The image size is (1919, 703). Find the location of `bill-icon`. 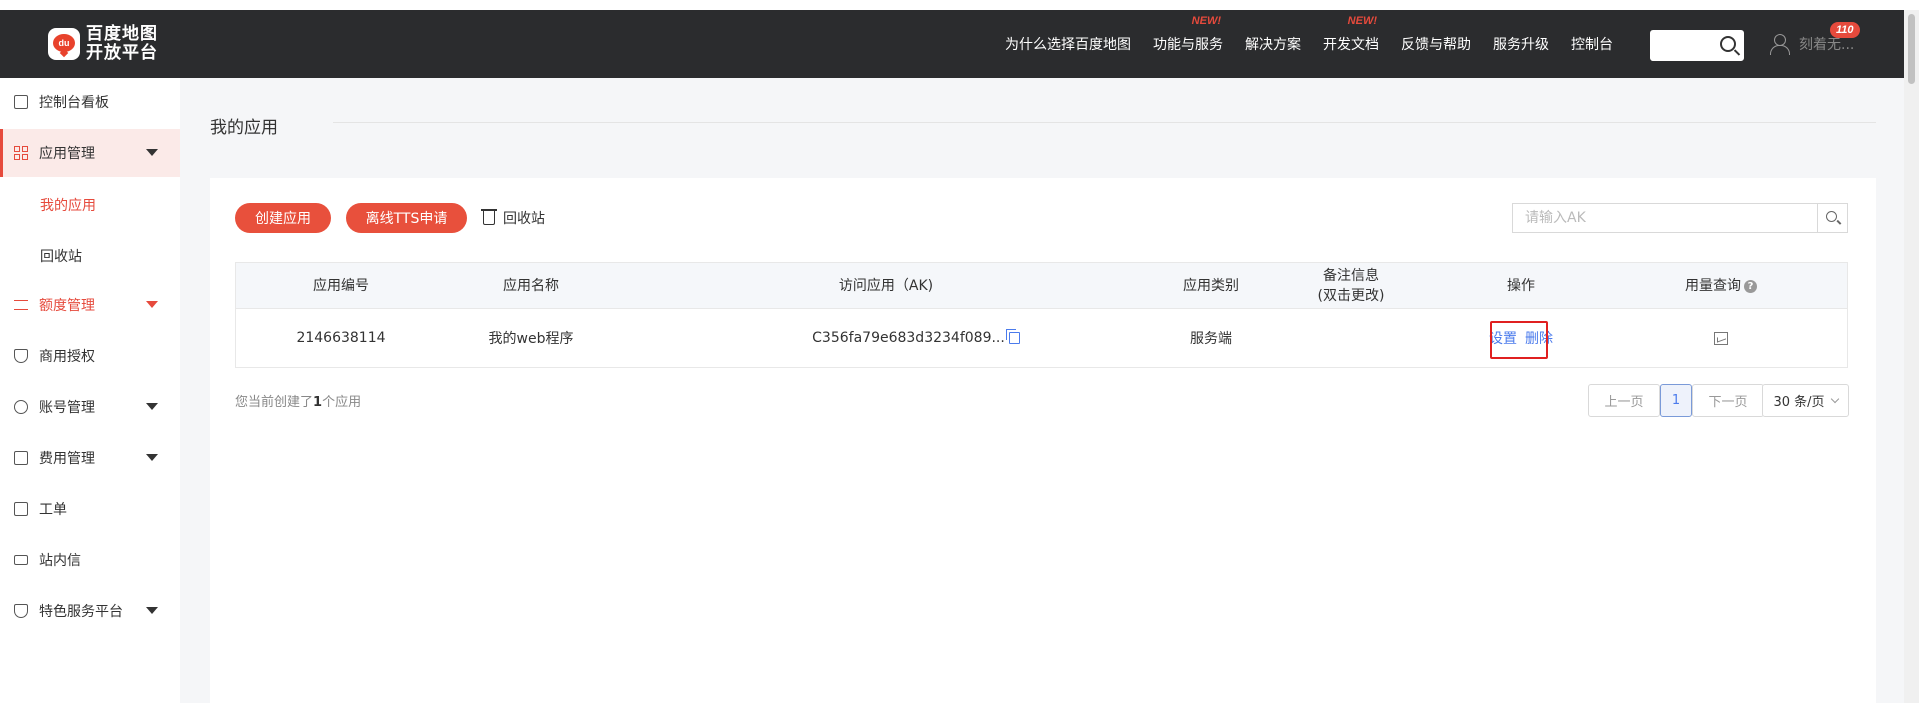

bill-icon is located at coordinates (21, 458).